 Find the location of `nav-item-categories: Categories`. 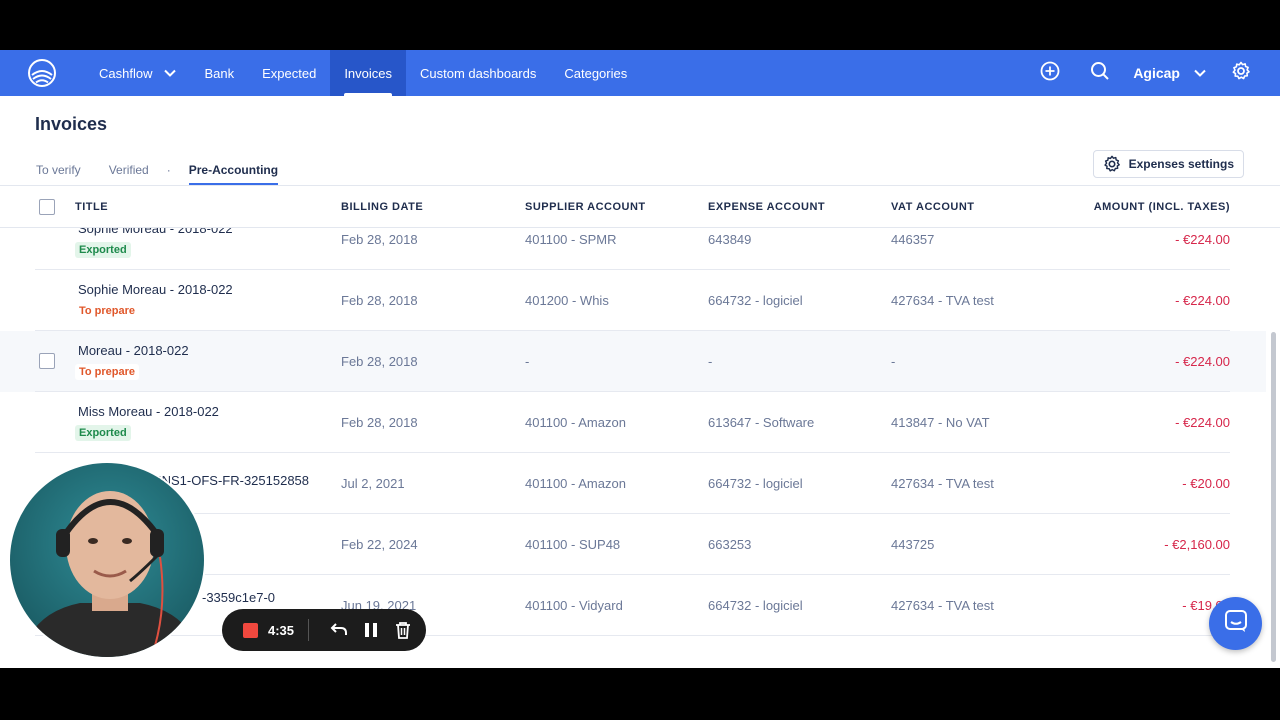

nav-item-categories: Categories is located at coordinates (595, 73).